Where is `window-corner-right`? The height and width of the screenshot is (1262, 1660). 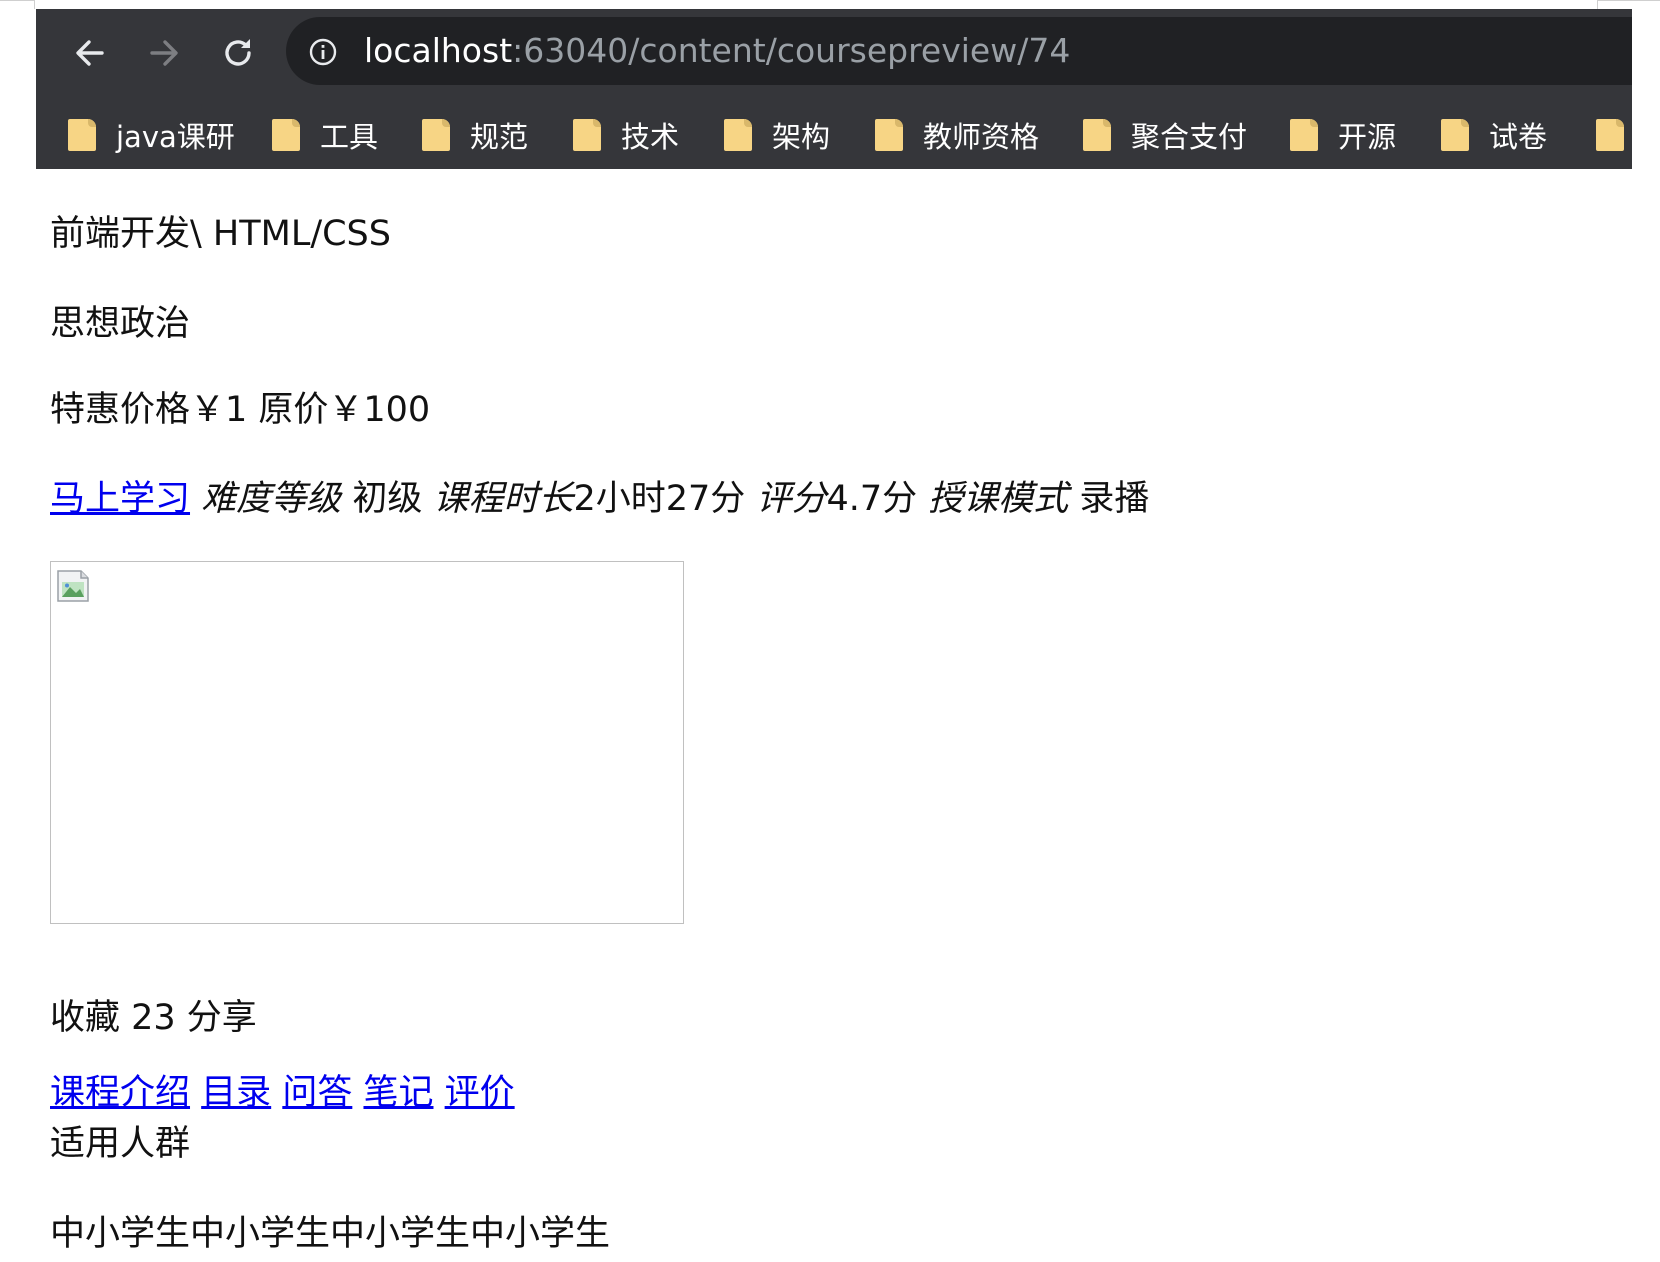
window-corner-right is located at coordinates (1628, 4).